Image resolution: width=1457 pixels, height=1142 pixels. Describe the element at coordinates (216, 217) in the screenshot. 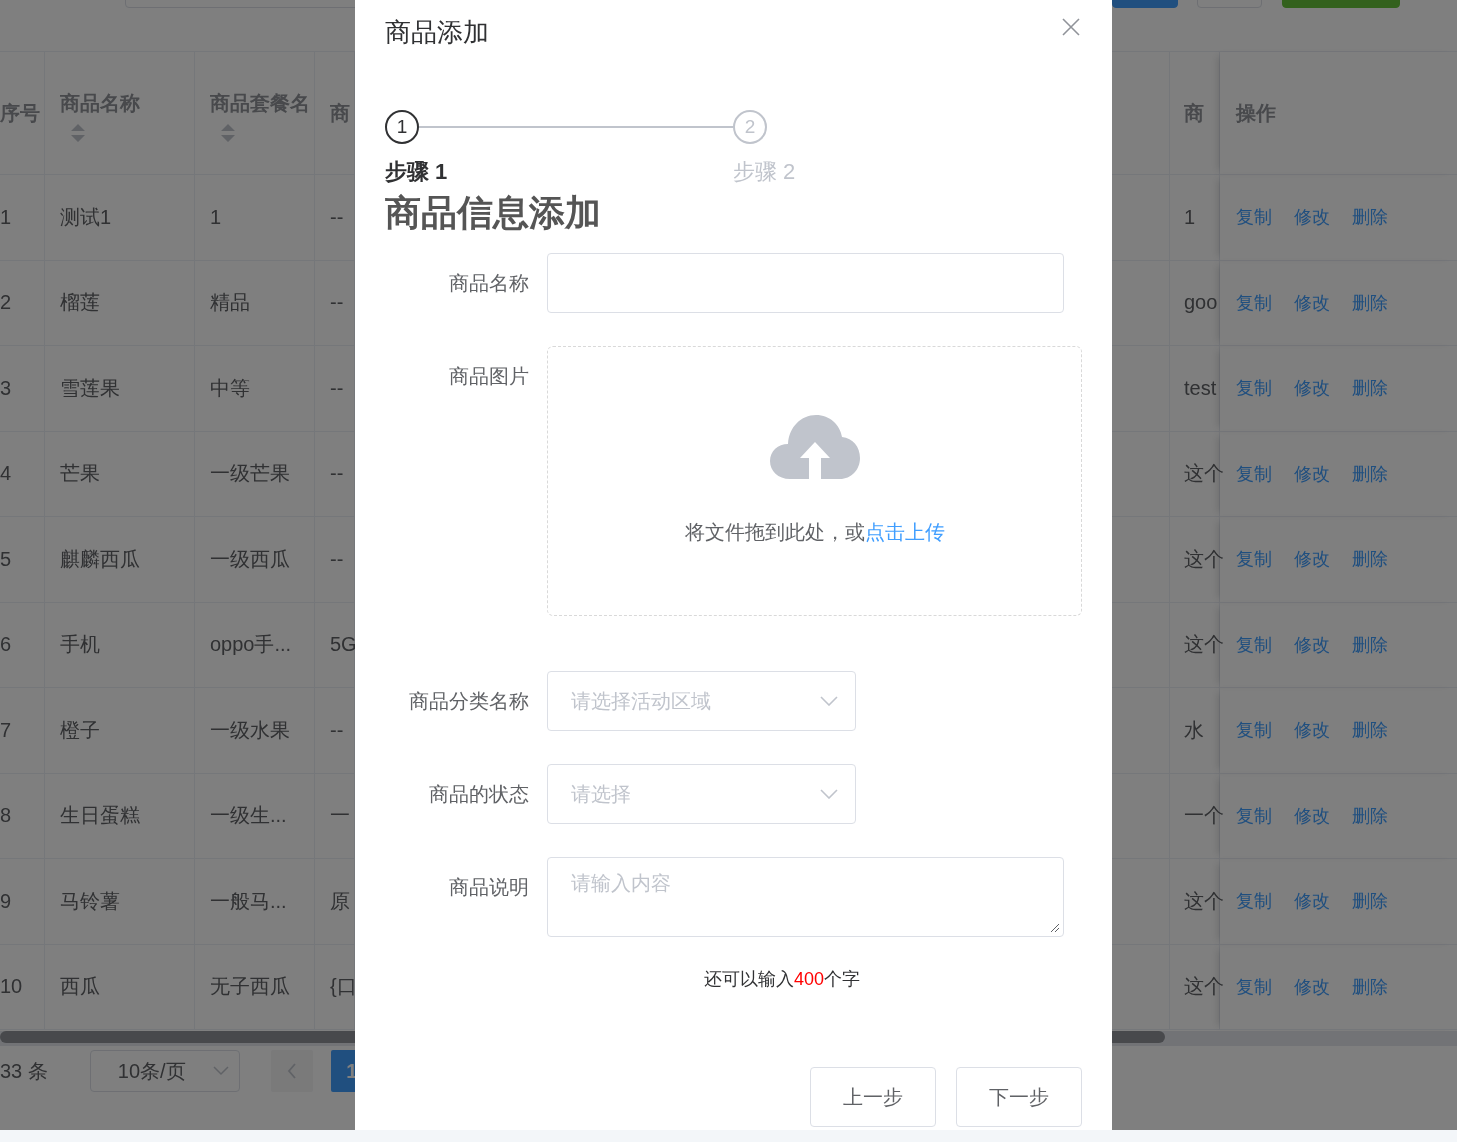

I see `table-cell: 1` at that location.